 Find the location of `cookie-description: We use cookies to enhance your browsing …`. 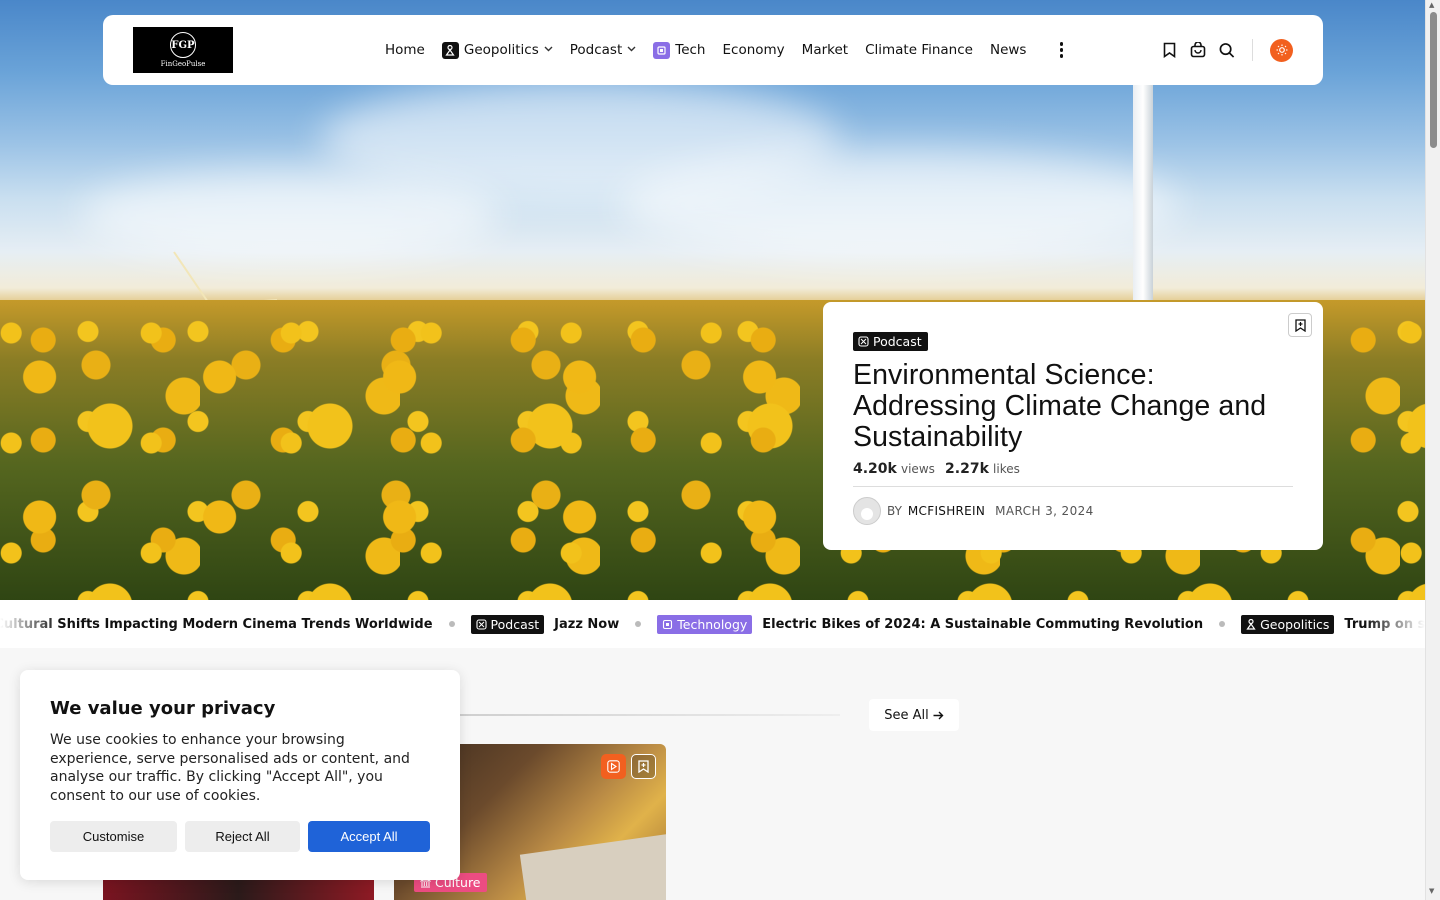

cookie-description: We use cookies to enhance your browsing … is located at coordinates (230, 768).